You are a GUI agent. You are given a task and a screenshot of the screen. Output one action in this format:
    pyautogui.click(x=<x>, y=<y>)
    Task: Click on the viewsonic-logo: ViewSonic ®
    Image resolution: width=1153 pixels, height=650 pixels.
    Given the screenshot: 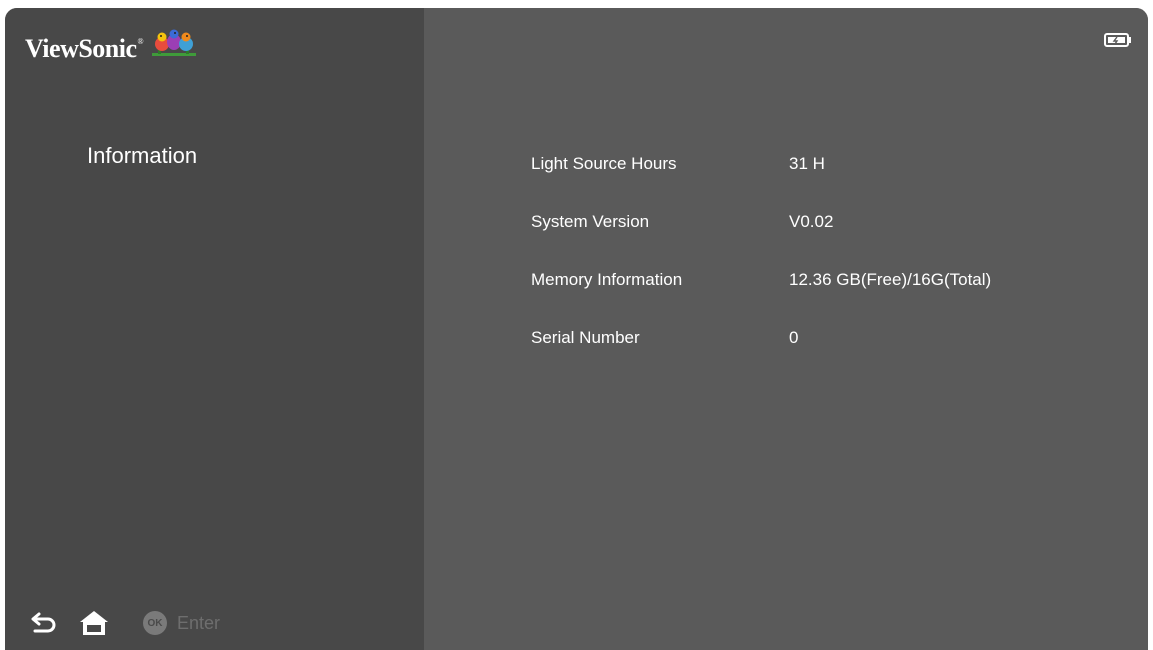 What is the action you would take?
    pyautogui.click(x=111, y=46)
    